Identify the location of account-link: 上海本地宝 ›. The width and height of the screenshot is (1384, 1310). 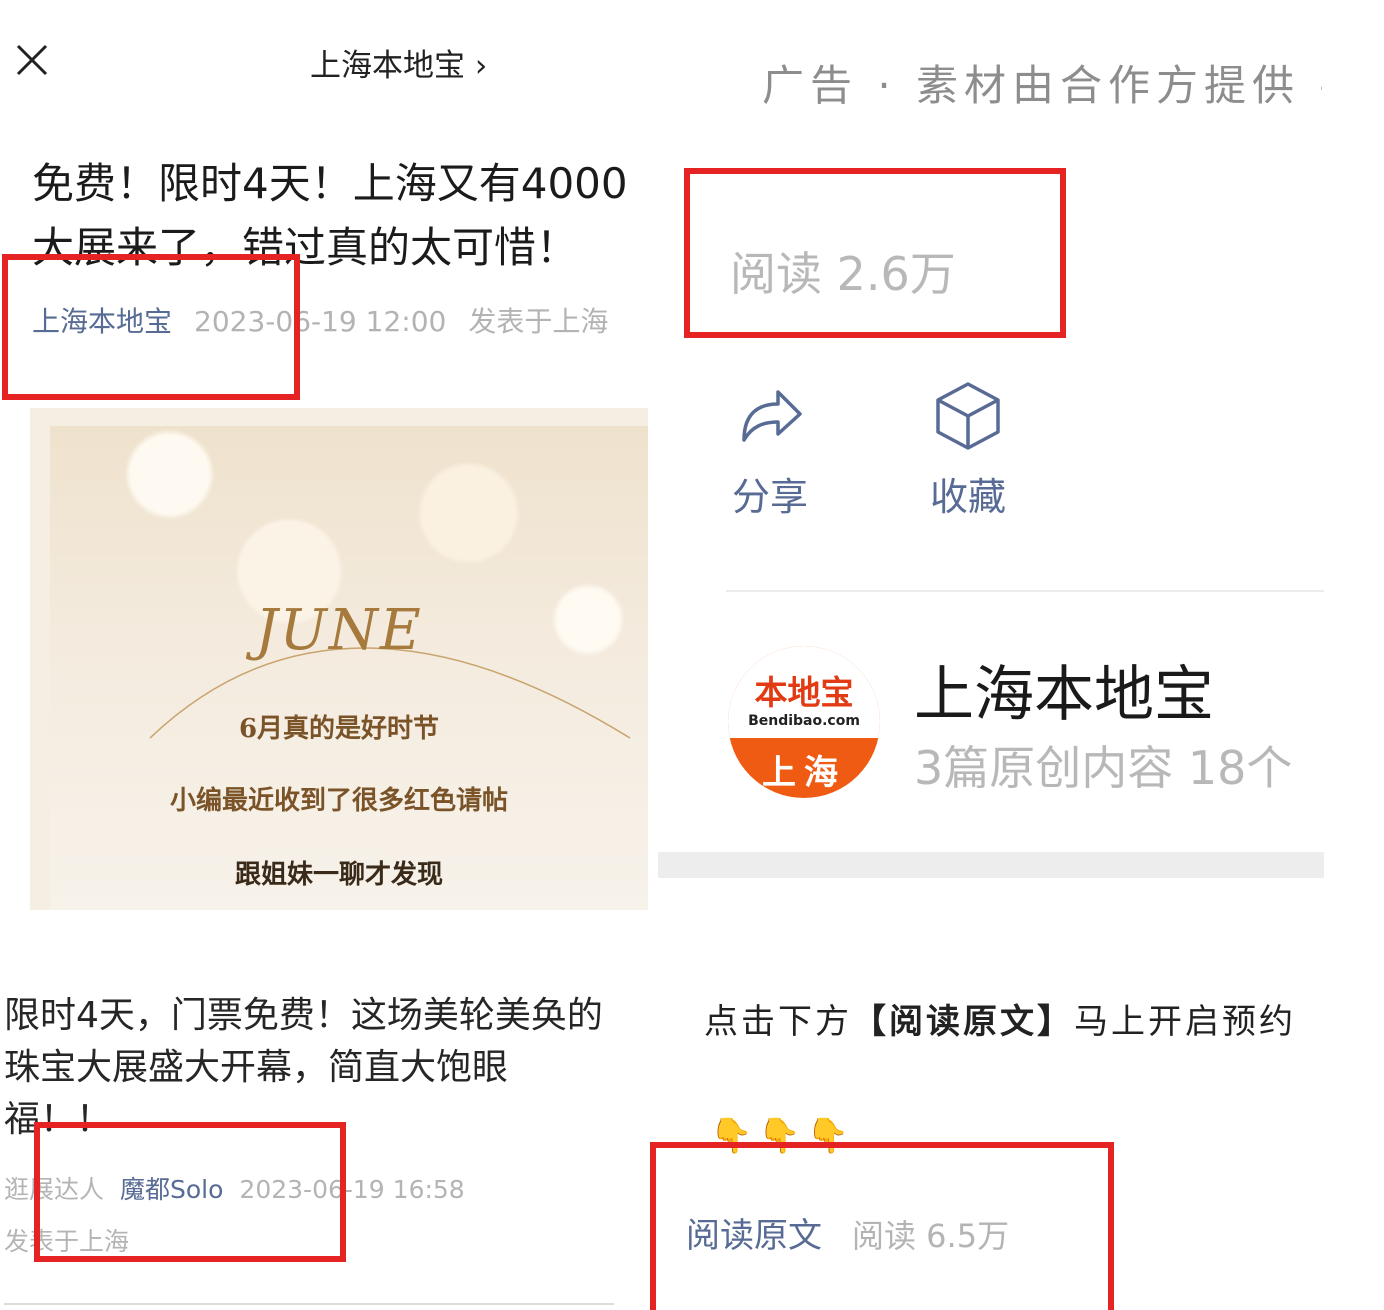
(398, 62).